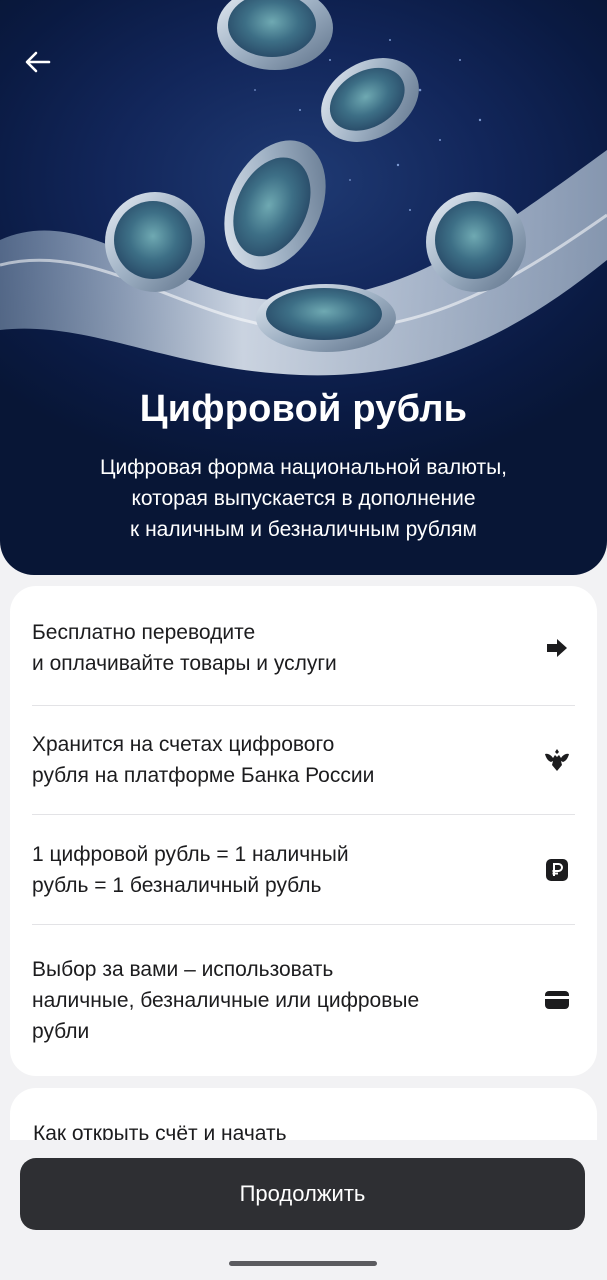 The height and width of the screenshot is (1280, 607). I want to click on feature-line: Выбор за вами – использовать, so click(183, 969).